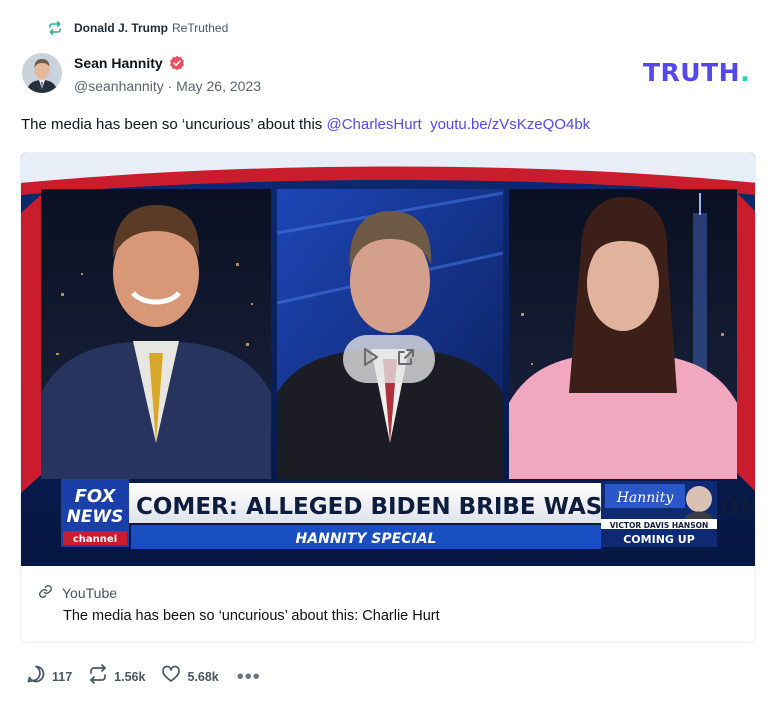 The image size is (777, 705). I want to click on thumb-subheadline: HANNITY SPECIAL, so click(366, 539).